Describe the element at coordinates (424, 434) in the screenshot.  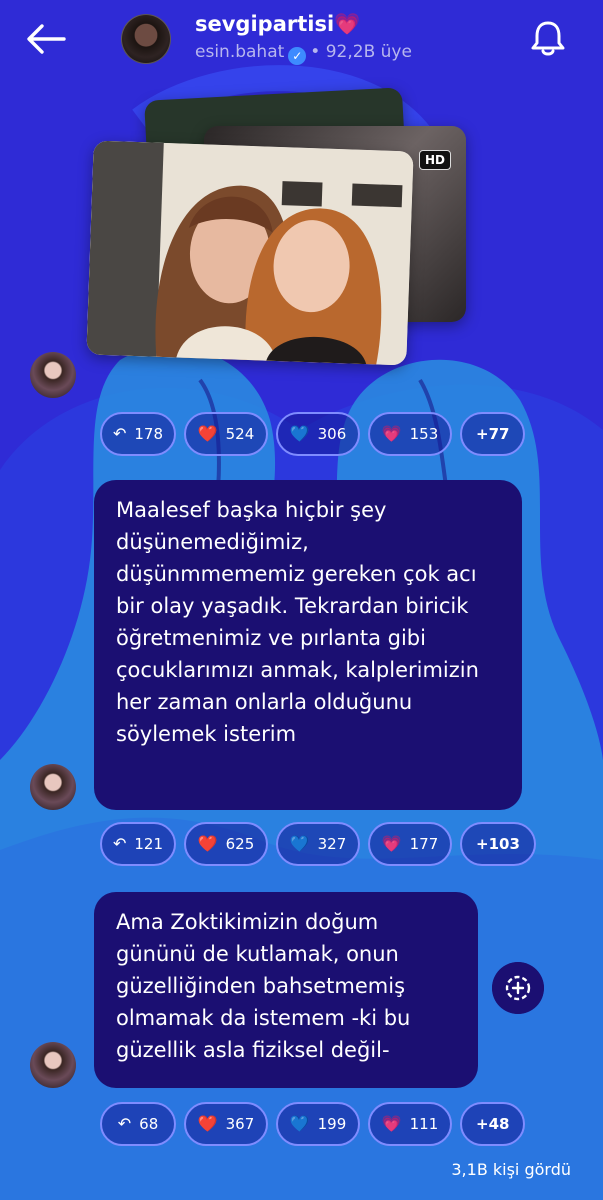
I see `reaction-count: 153` at that location.